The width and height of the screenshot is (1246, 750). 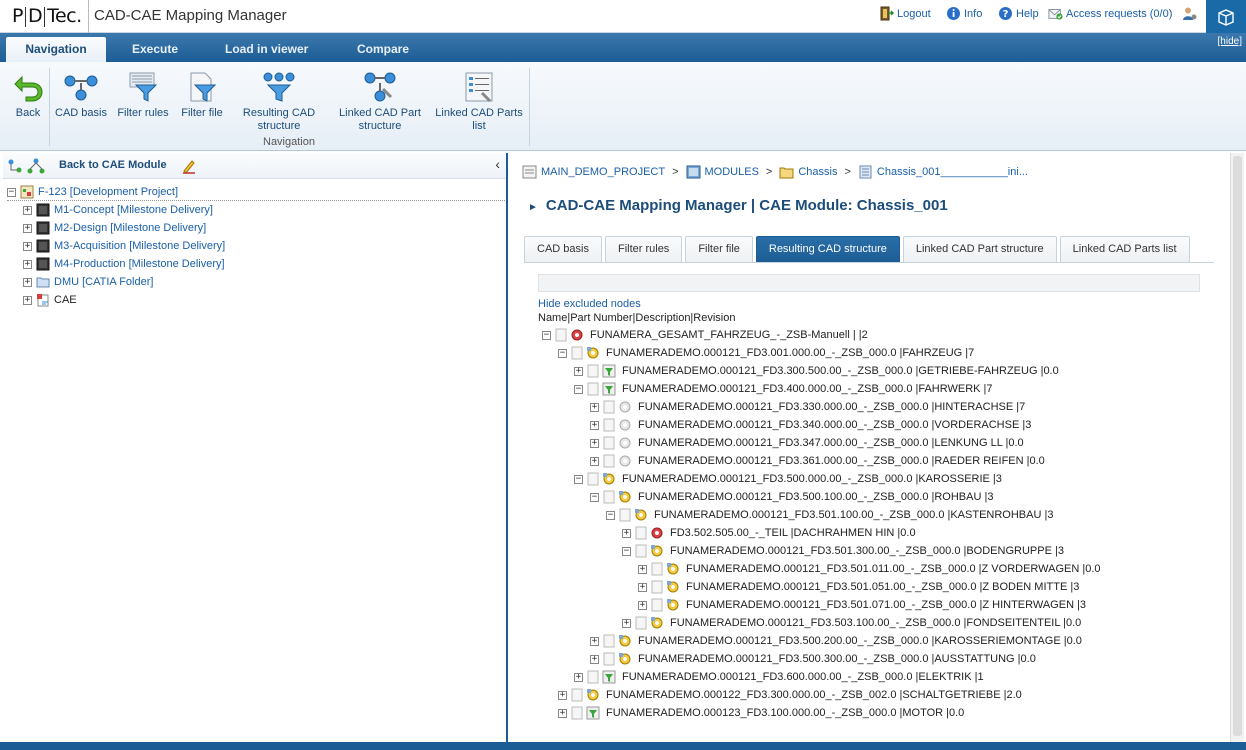 I want to click on subtab-resulting-cad-structure: Resulting CAD structure, so click(x=827, y=249).